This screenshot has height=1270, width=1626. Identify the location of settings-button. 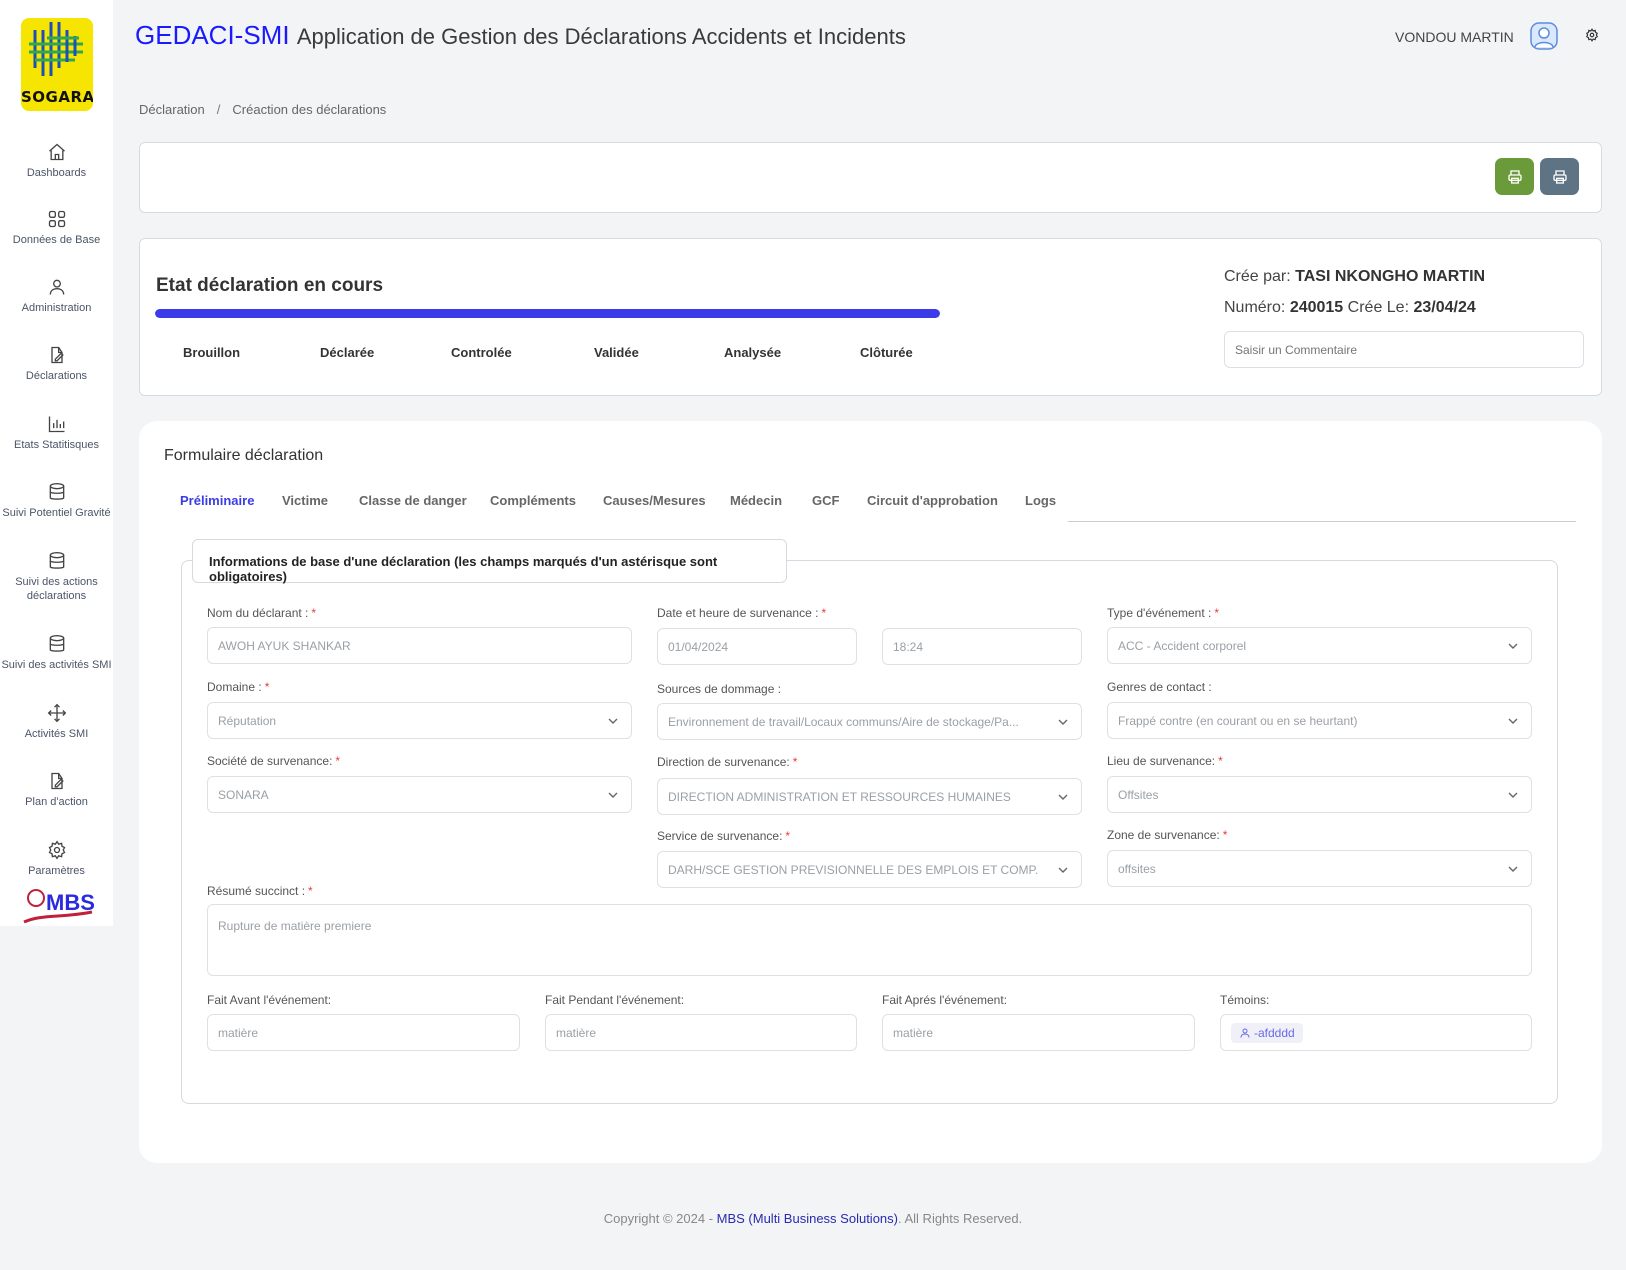
(1592, 37).